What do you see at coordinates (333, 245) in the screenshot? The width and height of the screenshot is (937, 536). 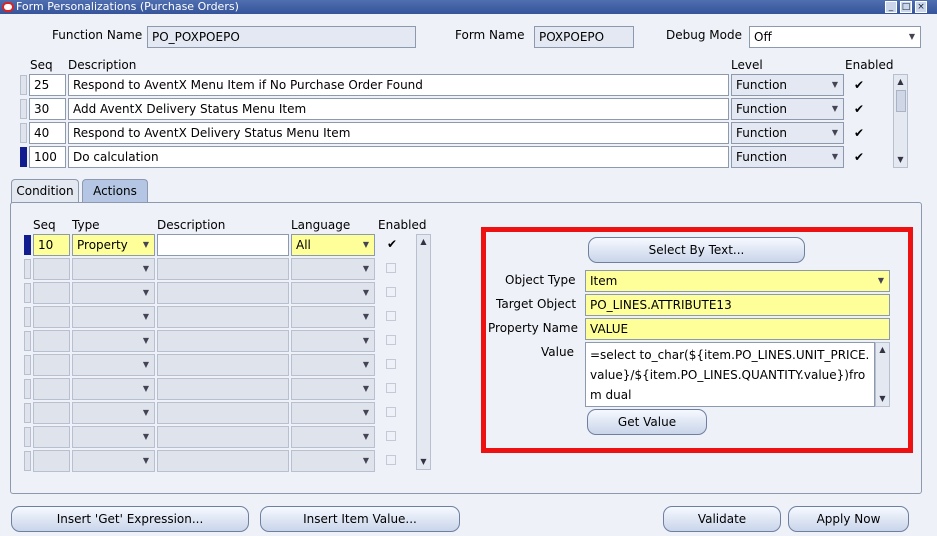 I see `action-language-select: All ▼` at bounding box center [333, 245].